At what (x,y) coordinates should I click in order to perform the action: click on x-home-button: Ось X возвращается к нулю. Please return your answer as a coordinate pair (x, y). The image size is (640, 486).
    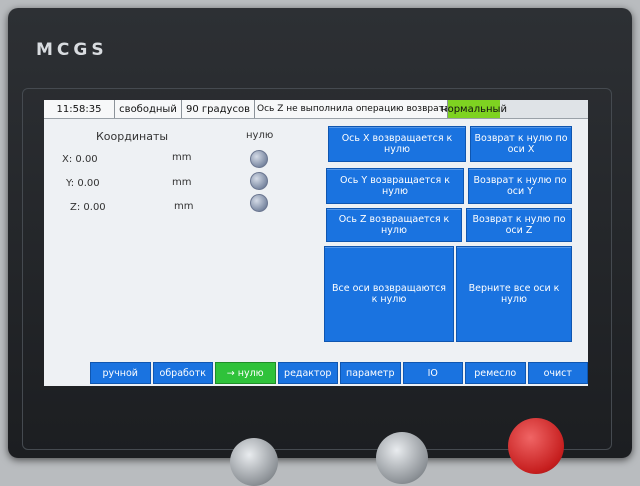
    Looking at the image, I should click on (397, 144).